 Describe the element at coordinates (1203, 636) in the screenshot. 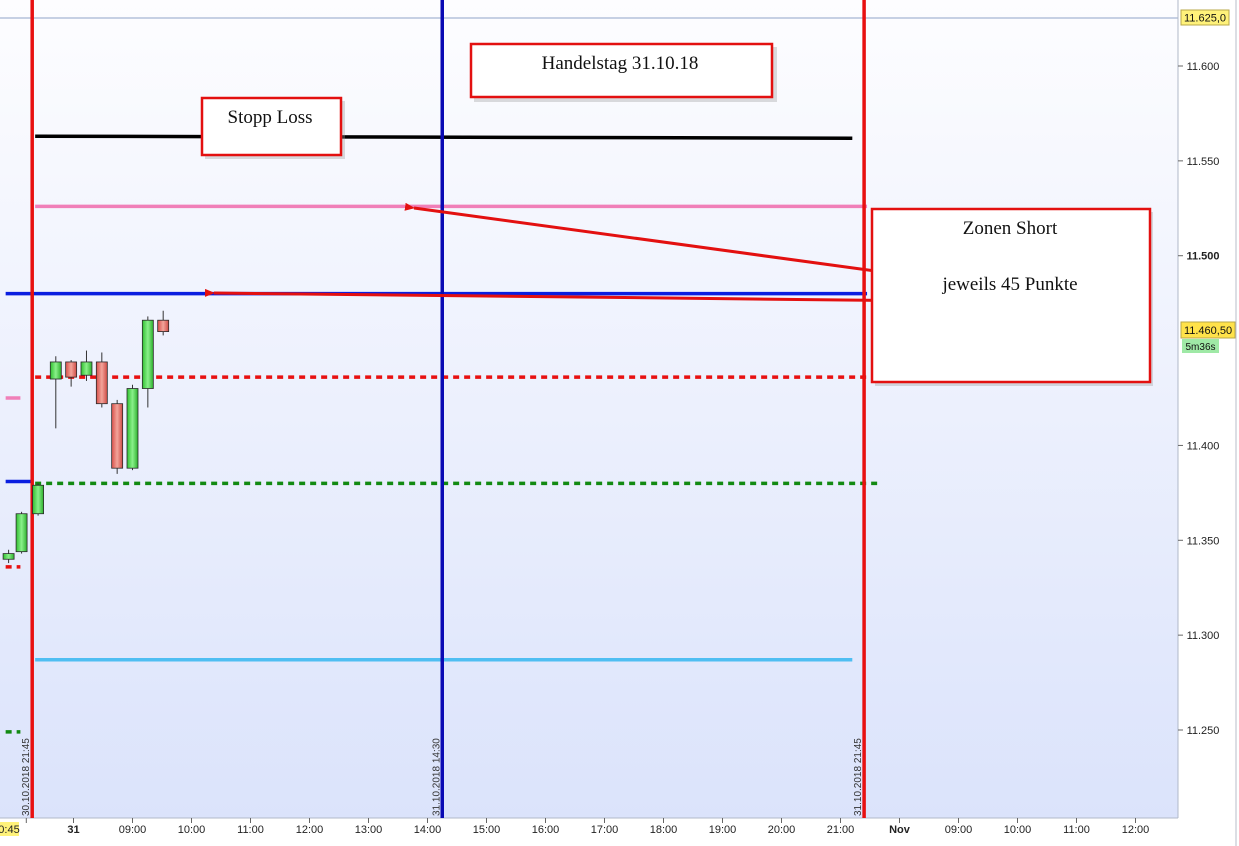

I see `y-tick-label: 11.300` at that location.